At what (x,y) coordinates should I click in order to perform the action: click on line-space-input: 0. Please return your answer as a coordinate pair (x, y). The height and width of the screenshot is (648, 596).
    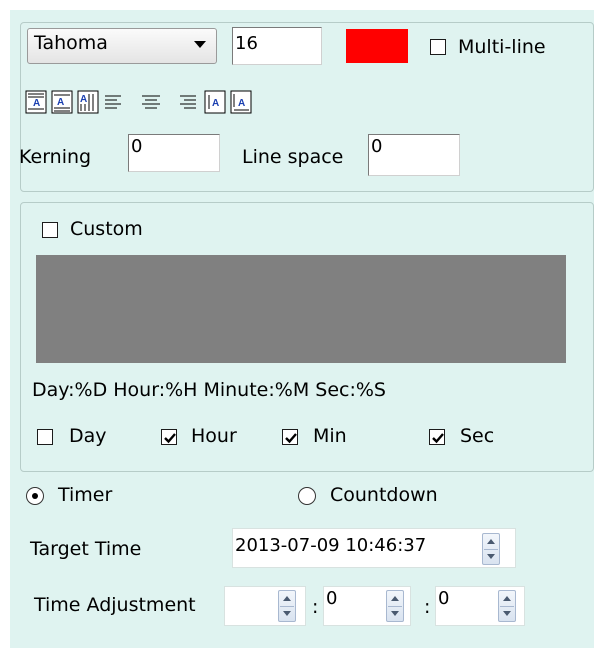
    Looking at the image, I should click on (414, 155).